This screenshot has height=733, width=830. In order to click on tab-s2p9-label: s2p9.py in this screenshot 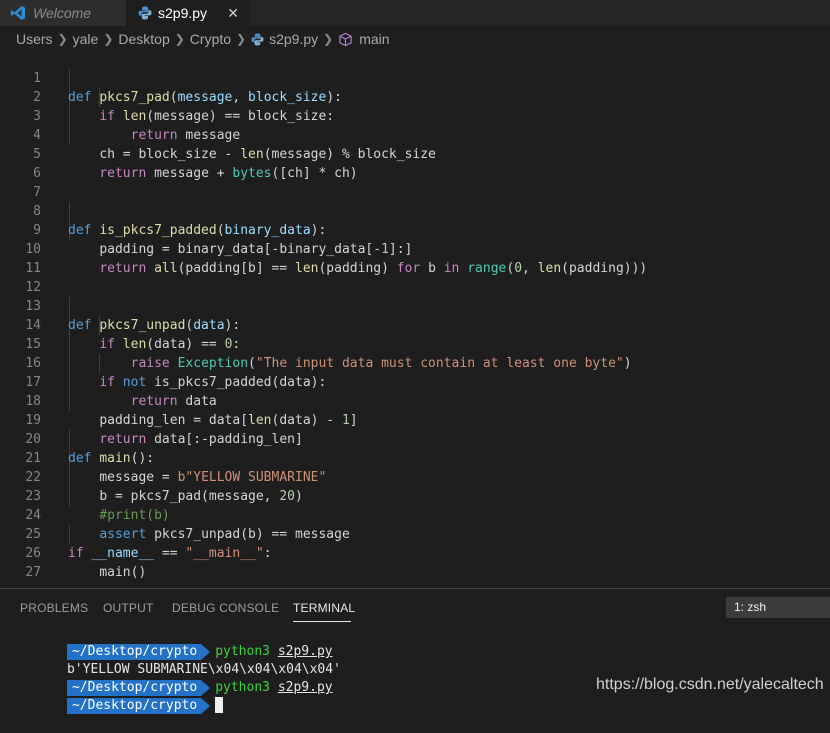, I will do `click(183, 13)`.